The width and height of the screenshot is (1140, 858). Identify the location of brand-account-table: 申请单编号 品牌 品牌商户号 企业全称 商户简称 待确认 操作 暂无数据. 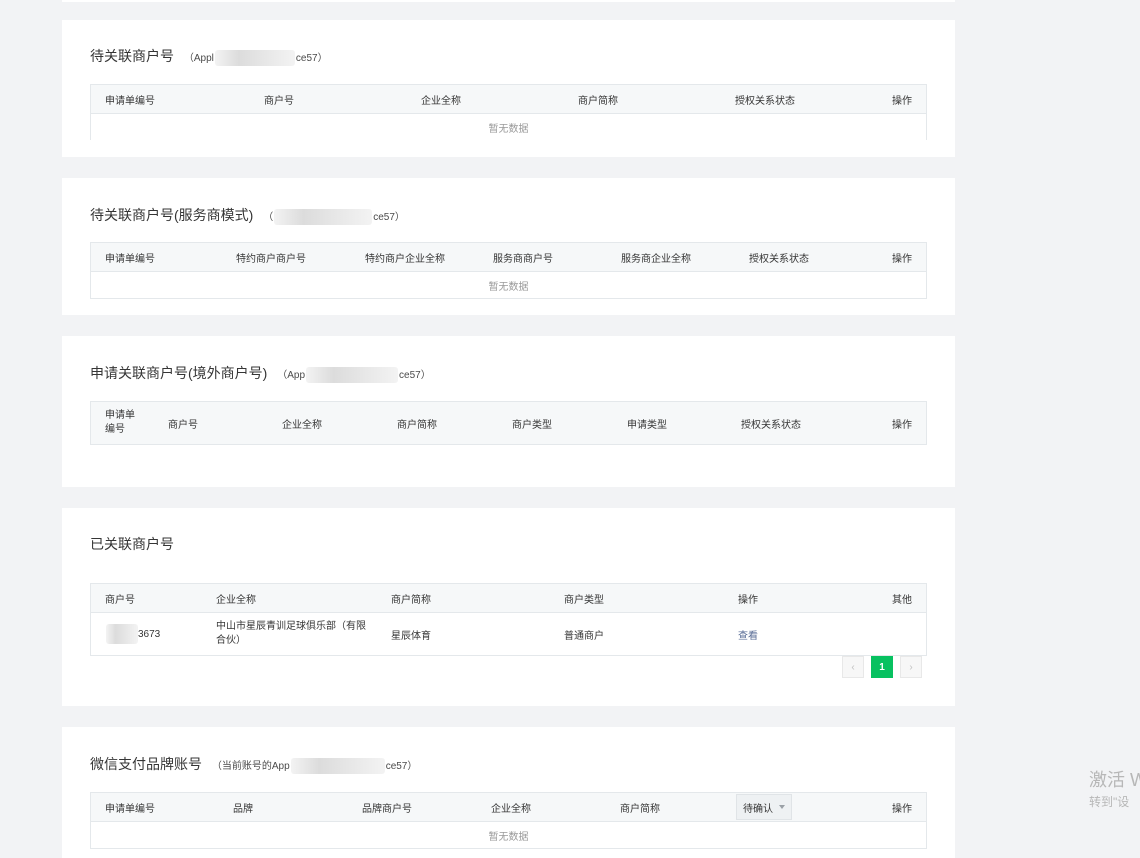
(508, 820).